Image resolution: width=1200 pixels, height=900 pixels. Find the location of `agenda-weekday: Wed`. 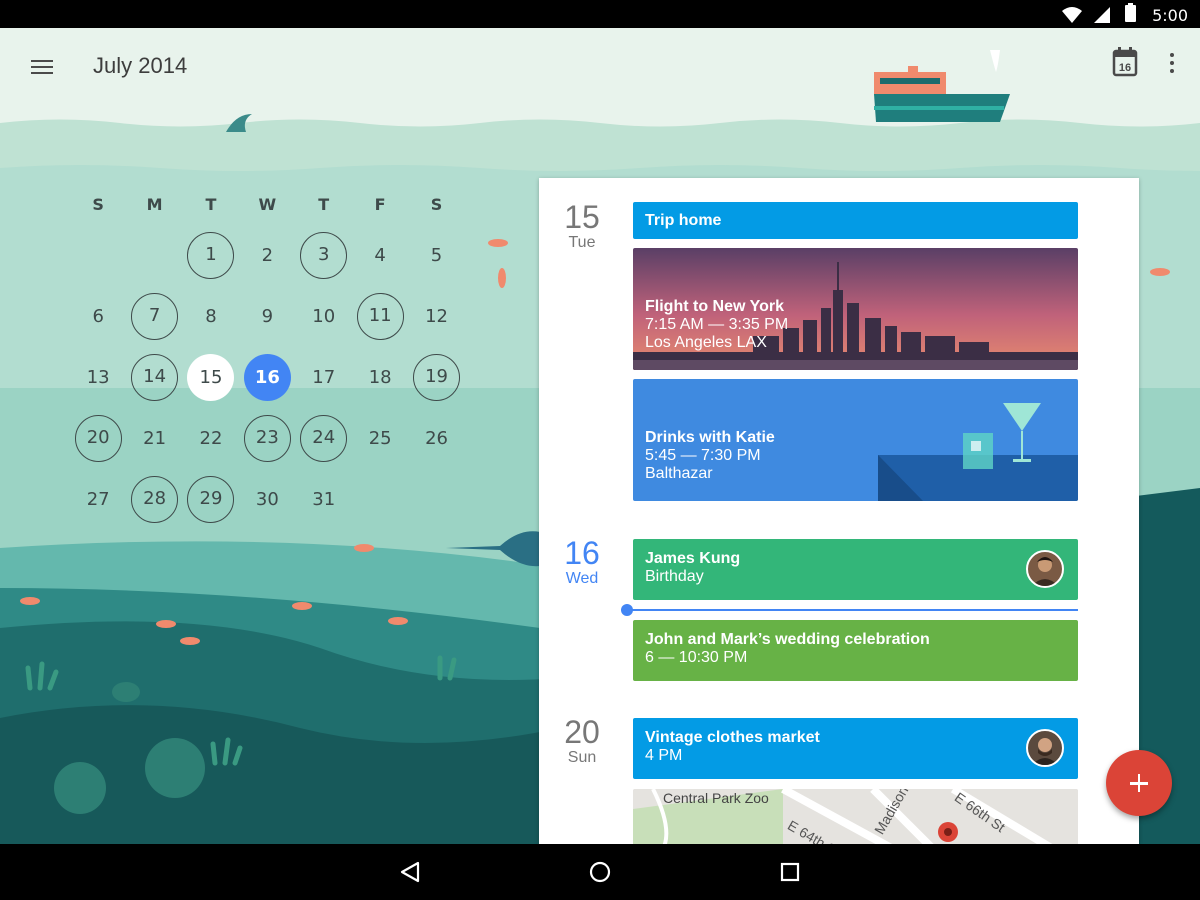

agenda-weekday: Wed is located at coordinates (582, 578).